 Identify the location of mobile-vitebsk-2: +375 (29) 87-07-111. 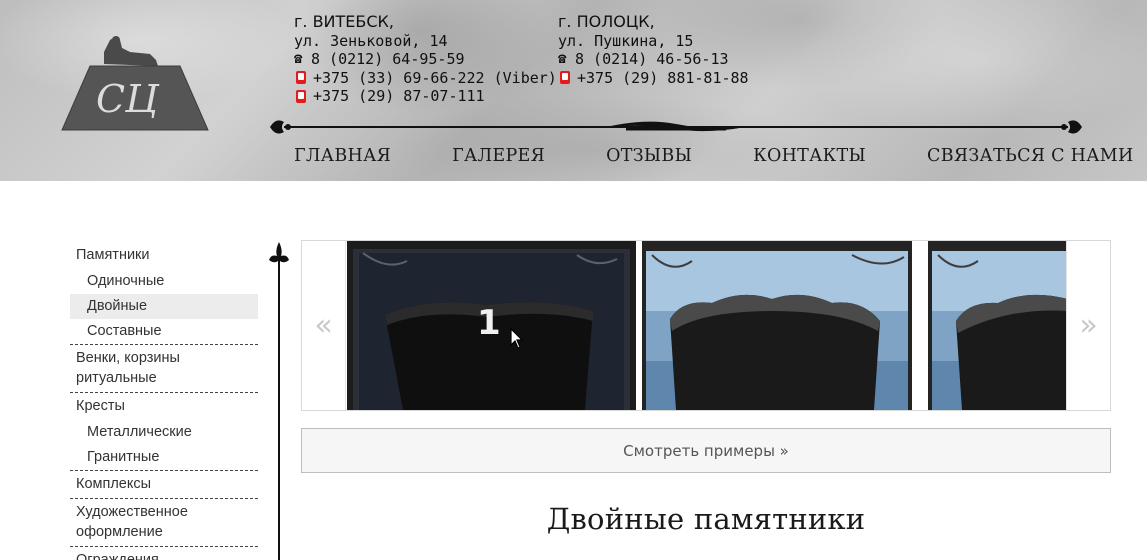
(399, 96).